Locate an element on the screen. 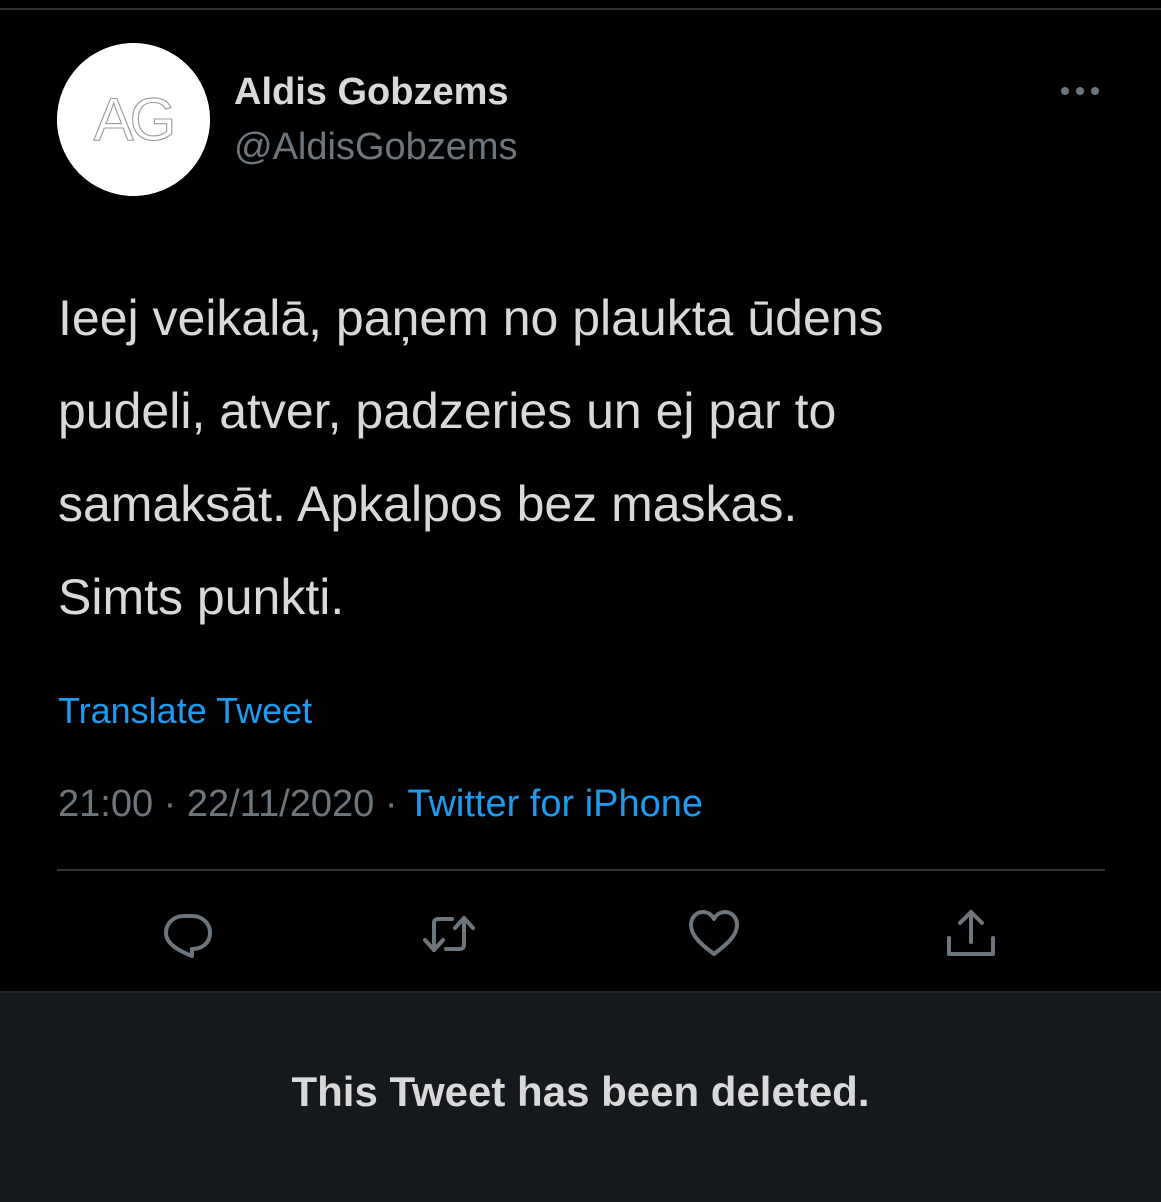 The image size is (1161, 1202). reply-button is located at coordinates (188, 934).